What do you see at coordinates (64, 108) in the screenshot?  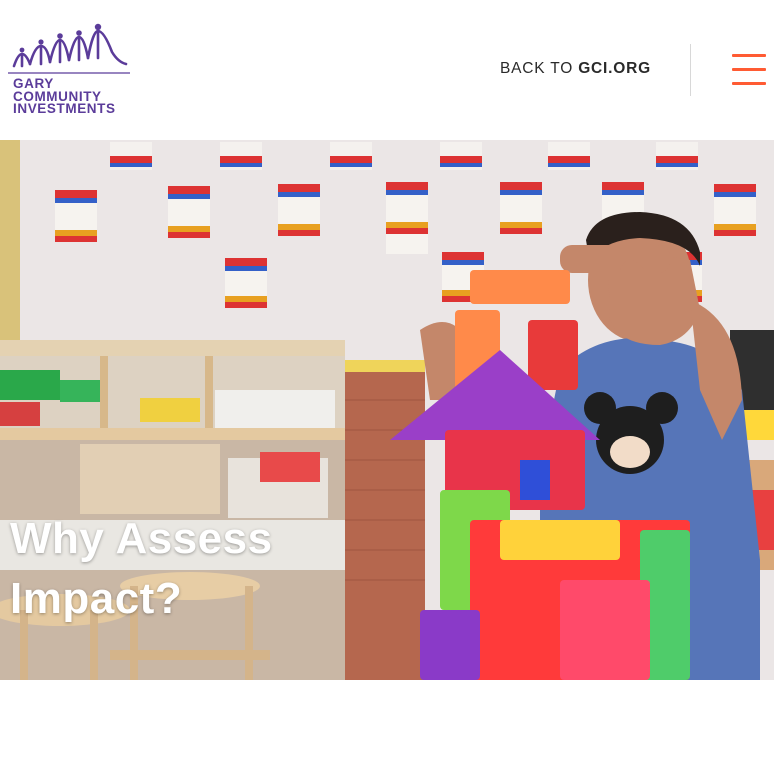 I see `logo-word-investments: INVESTMENTS` at bounding box center [64, 108].